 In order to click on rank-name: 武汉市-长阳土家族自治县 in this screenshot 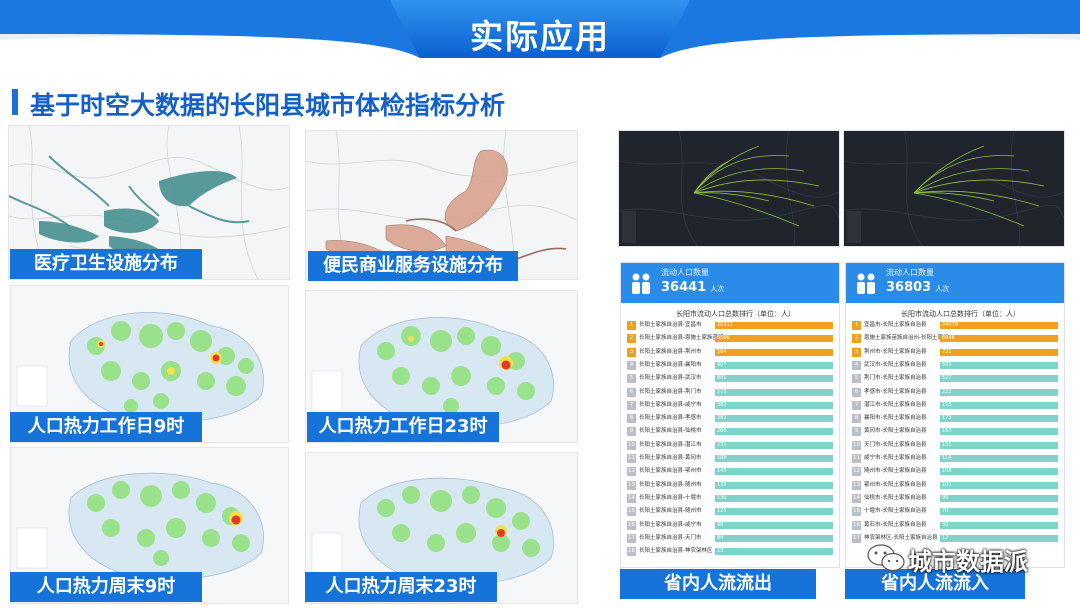, I will do `click(895, 364)`.